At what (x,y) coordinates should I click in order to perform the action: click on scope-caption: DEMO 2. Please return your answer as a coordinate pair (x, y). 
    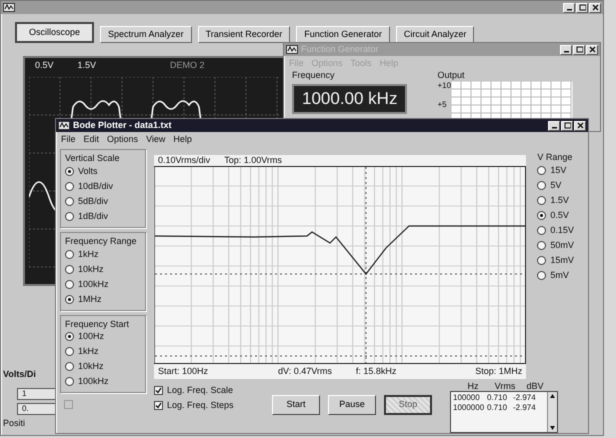
    Looking at the image, I should click on (187, 65).